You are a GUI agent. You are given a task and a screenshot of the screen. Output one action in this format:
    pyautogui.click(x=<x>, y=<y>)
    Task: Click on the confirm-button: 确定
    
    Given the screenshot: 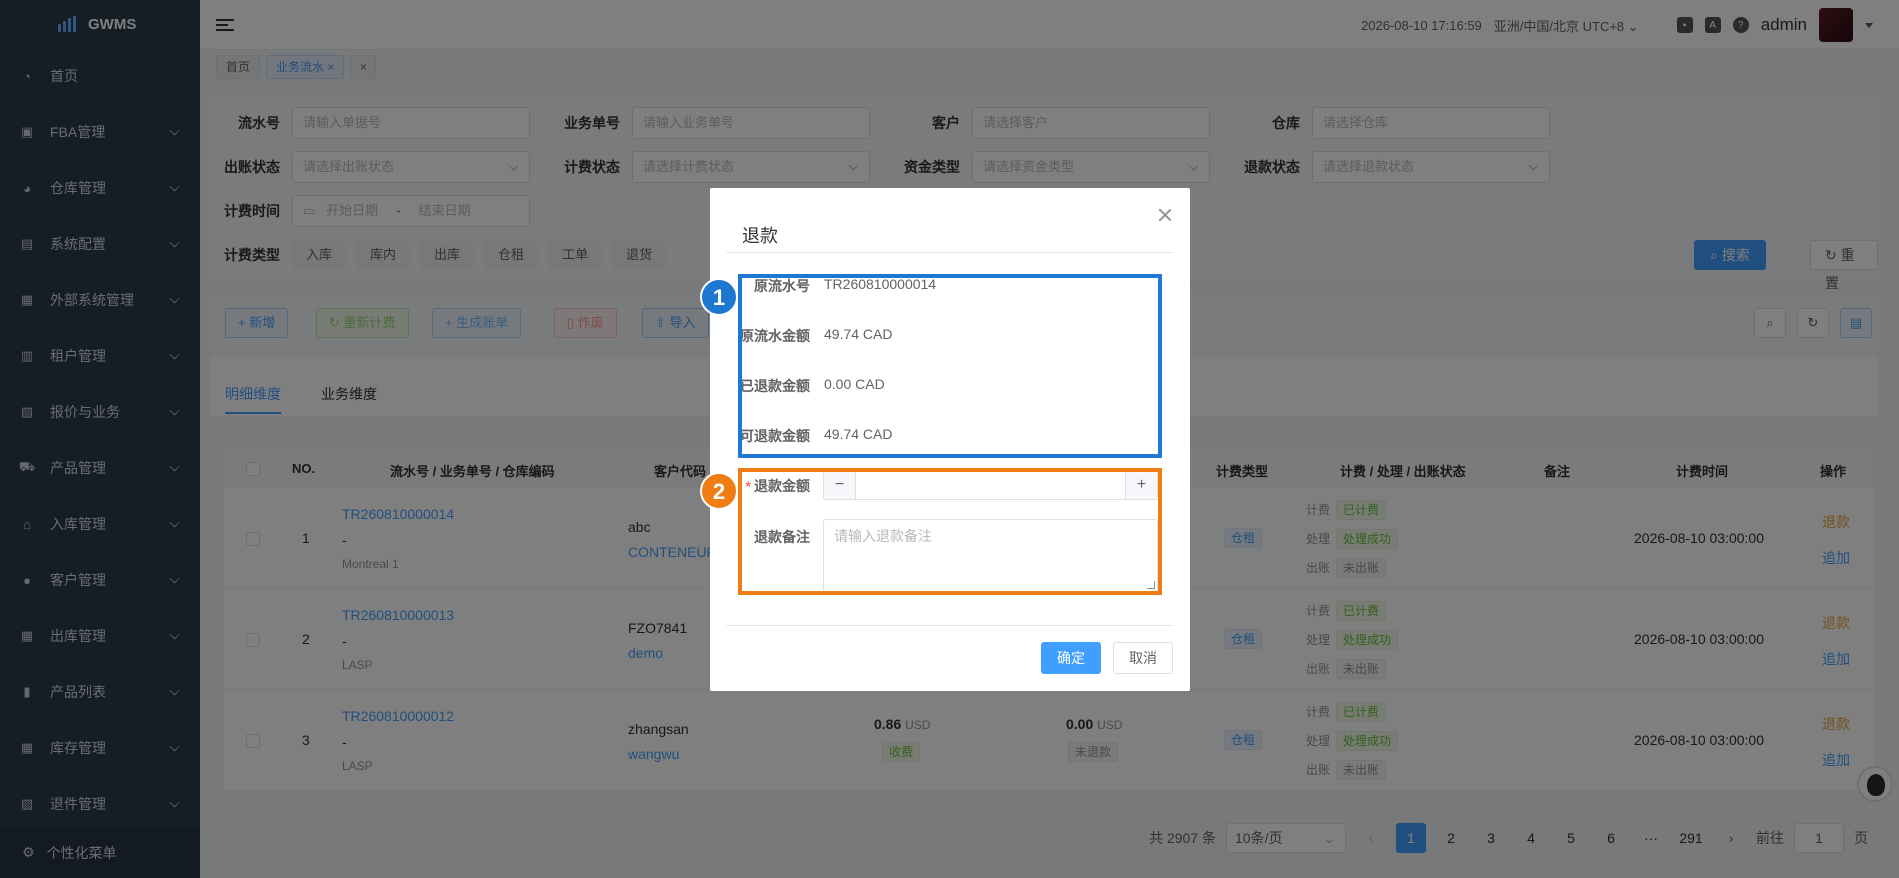 What is the action you would take?
    pyautogui.click(x=1071, y=658)
    